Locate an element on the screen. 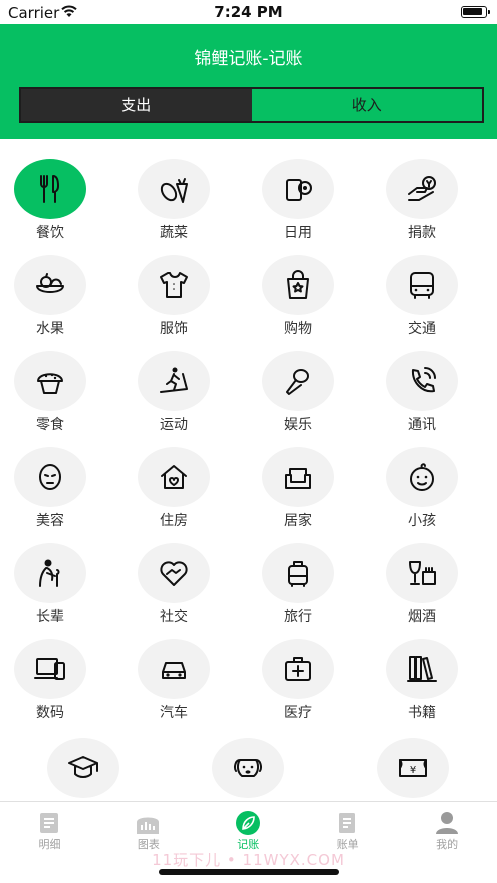  treadmill-icon is located at coordinates (174, 380).